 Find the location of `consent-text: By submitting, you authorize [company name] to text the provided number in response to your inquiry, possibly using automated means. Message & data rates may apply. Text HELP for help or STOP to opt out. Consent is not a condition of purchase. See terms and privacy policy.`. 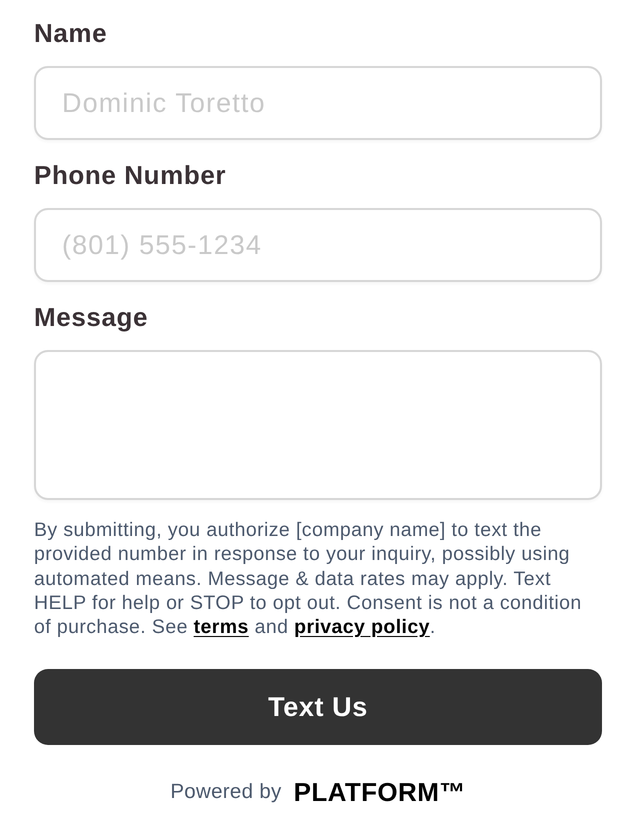

consent-text: By submitting, you authorize [company name] to text the provided number in response to your inquiry, possibly using automated means. Message & data rates may apply. Text HELP for help or STOP to opt out. Consent is not a condition of purchase. See terms and privacy policy. is located at coordinates (308, 579).